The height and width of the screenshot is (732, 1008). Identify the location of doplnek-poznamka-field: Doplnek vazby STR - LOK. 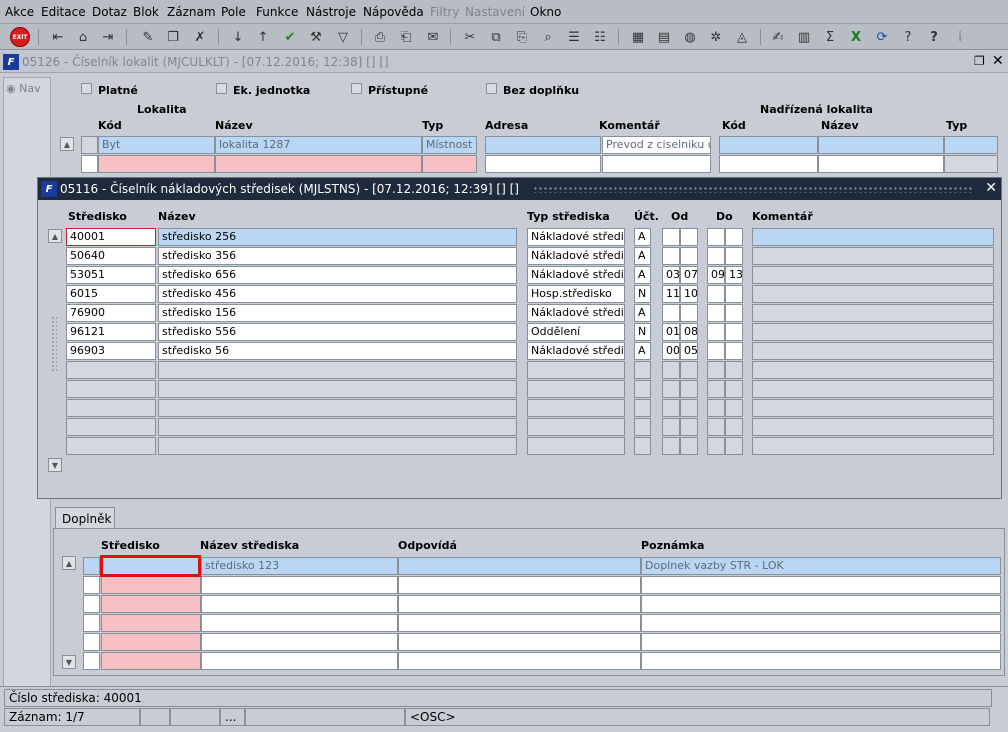
(821, 566).